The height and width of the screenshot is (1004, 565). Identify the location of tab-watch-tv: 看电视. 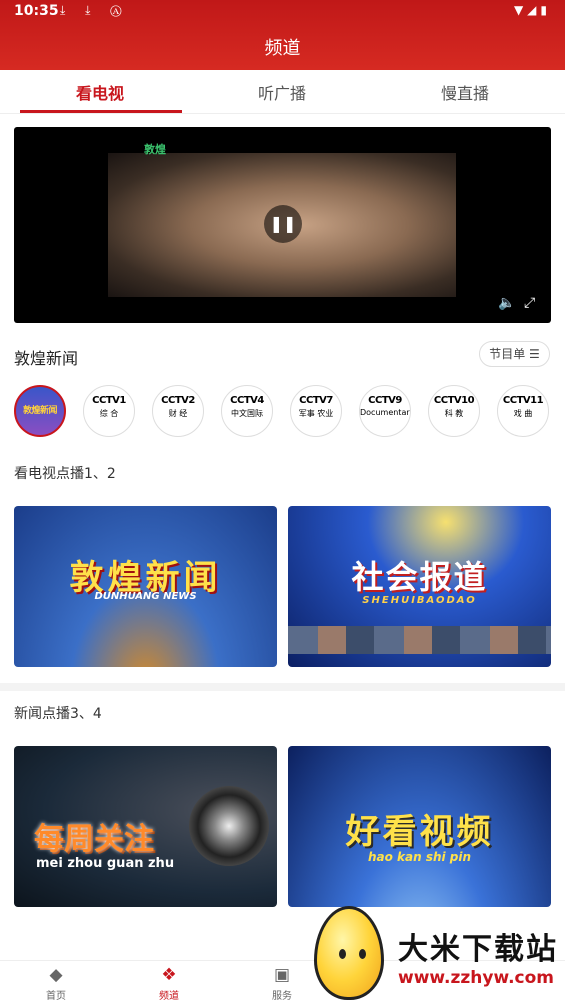
(100, 92).